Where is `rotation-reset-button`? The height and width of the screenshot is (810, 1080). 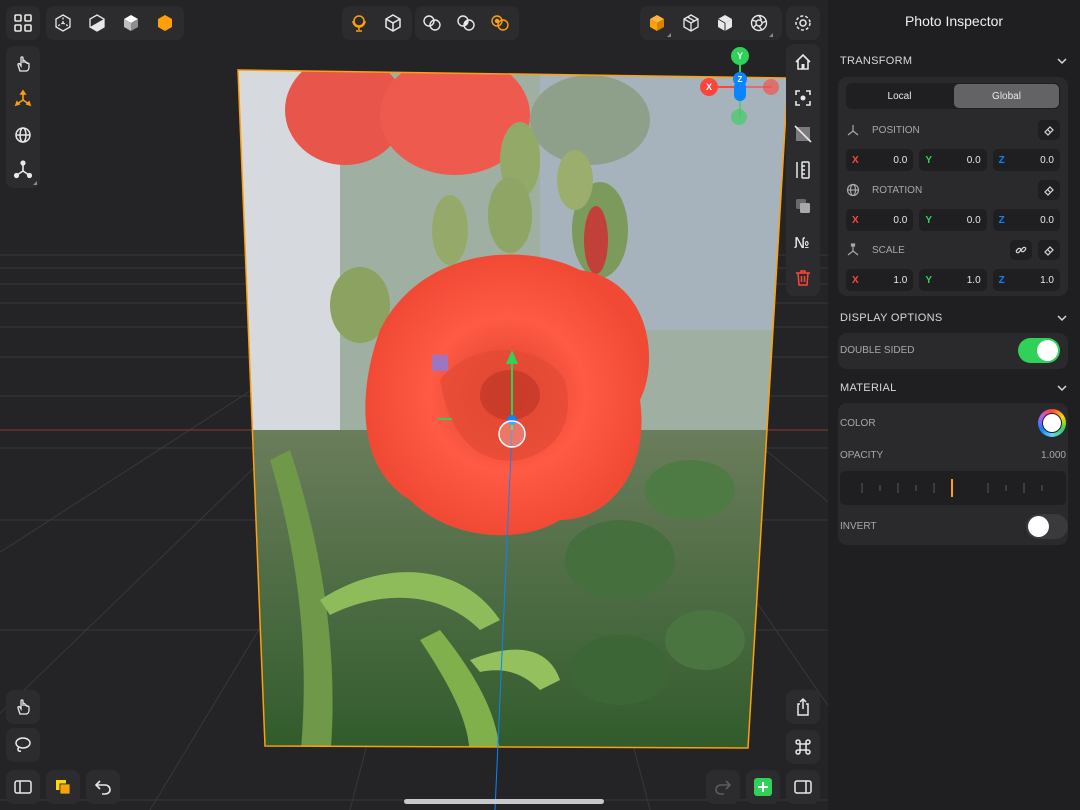 rotation-reset-button is located at coordinates (1049, 190).